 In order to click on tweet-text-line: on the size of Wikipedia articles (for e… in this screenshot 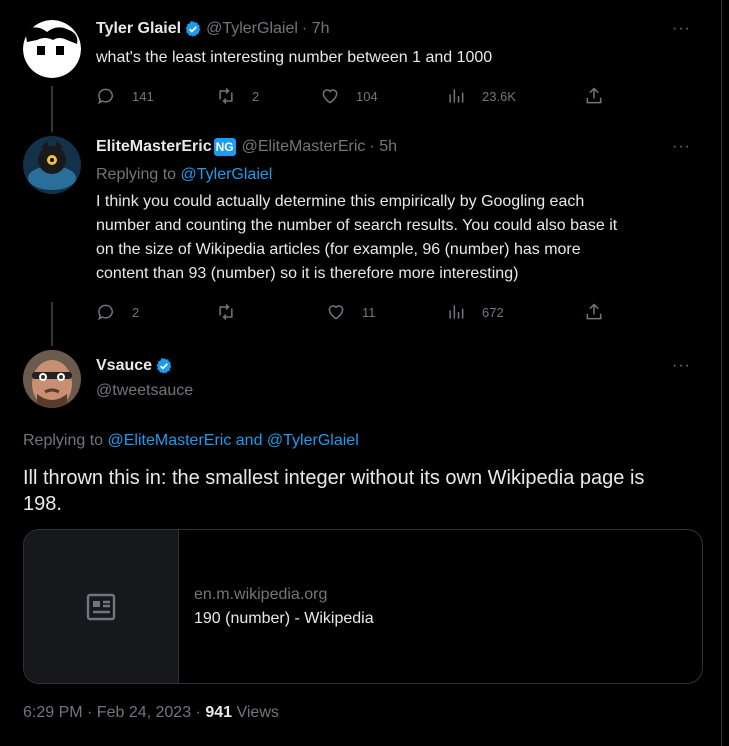, I will do `click(338, 249)`.